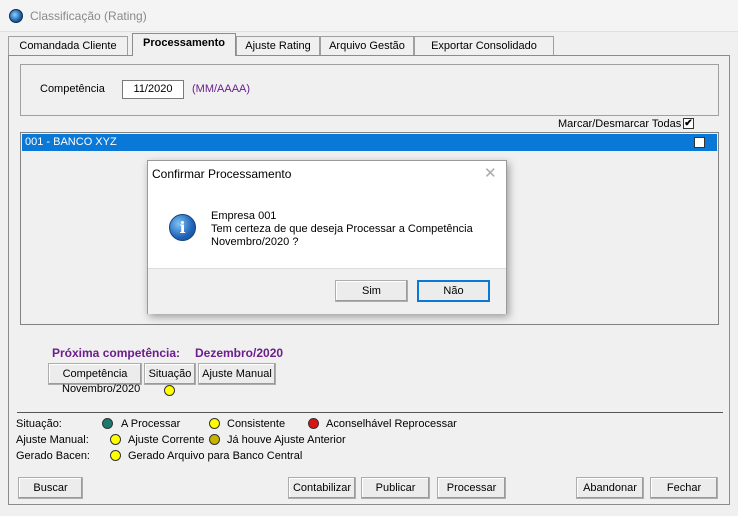  I want to click on consistente-dot, so click(214, 423).